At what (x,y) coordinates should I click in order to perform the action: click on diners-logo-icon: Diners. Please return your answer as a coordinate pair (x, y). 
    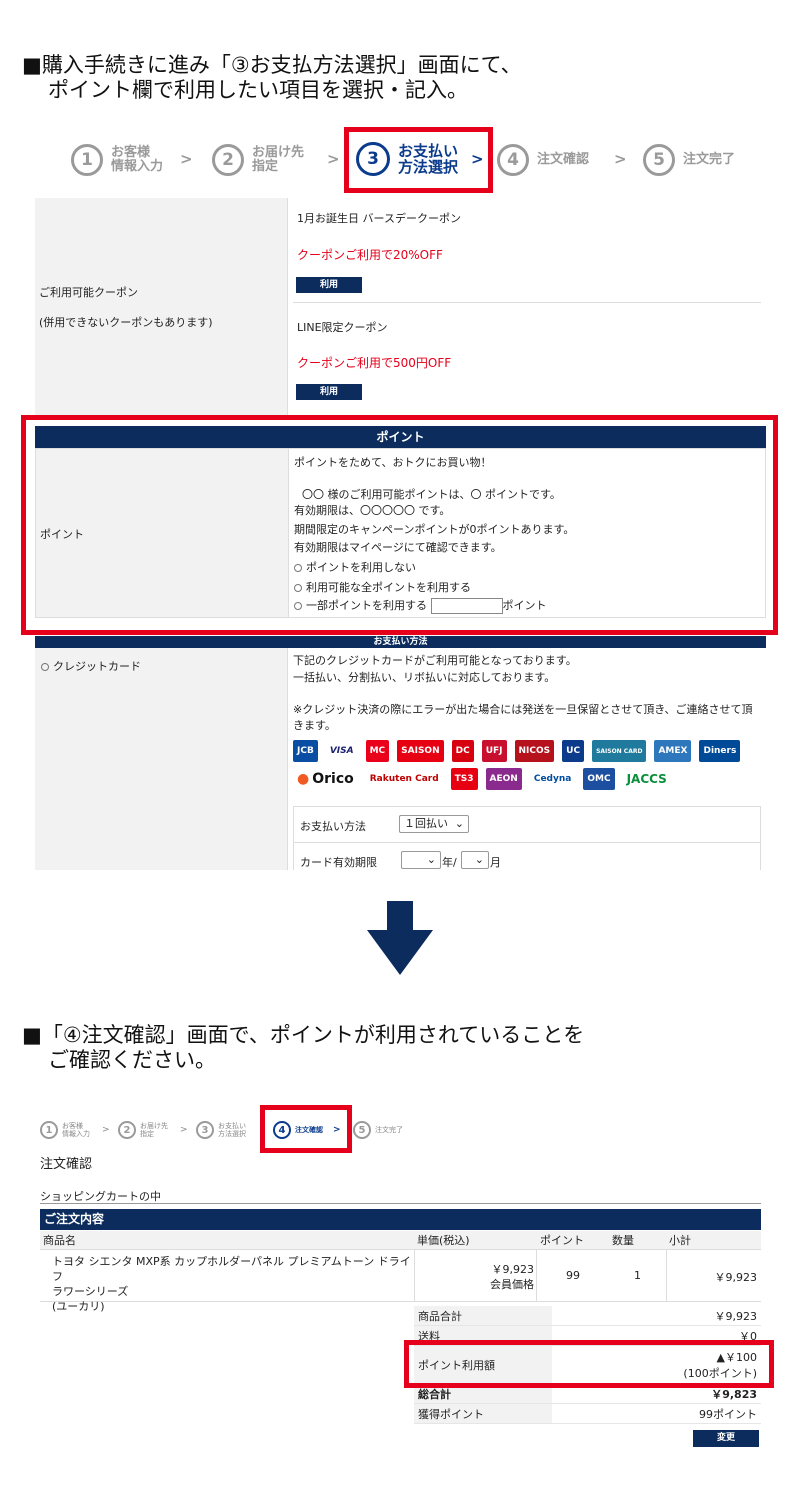
    Looking at the image, I should click on (720, 751).